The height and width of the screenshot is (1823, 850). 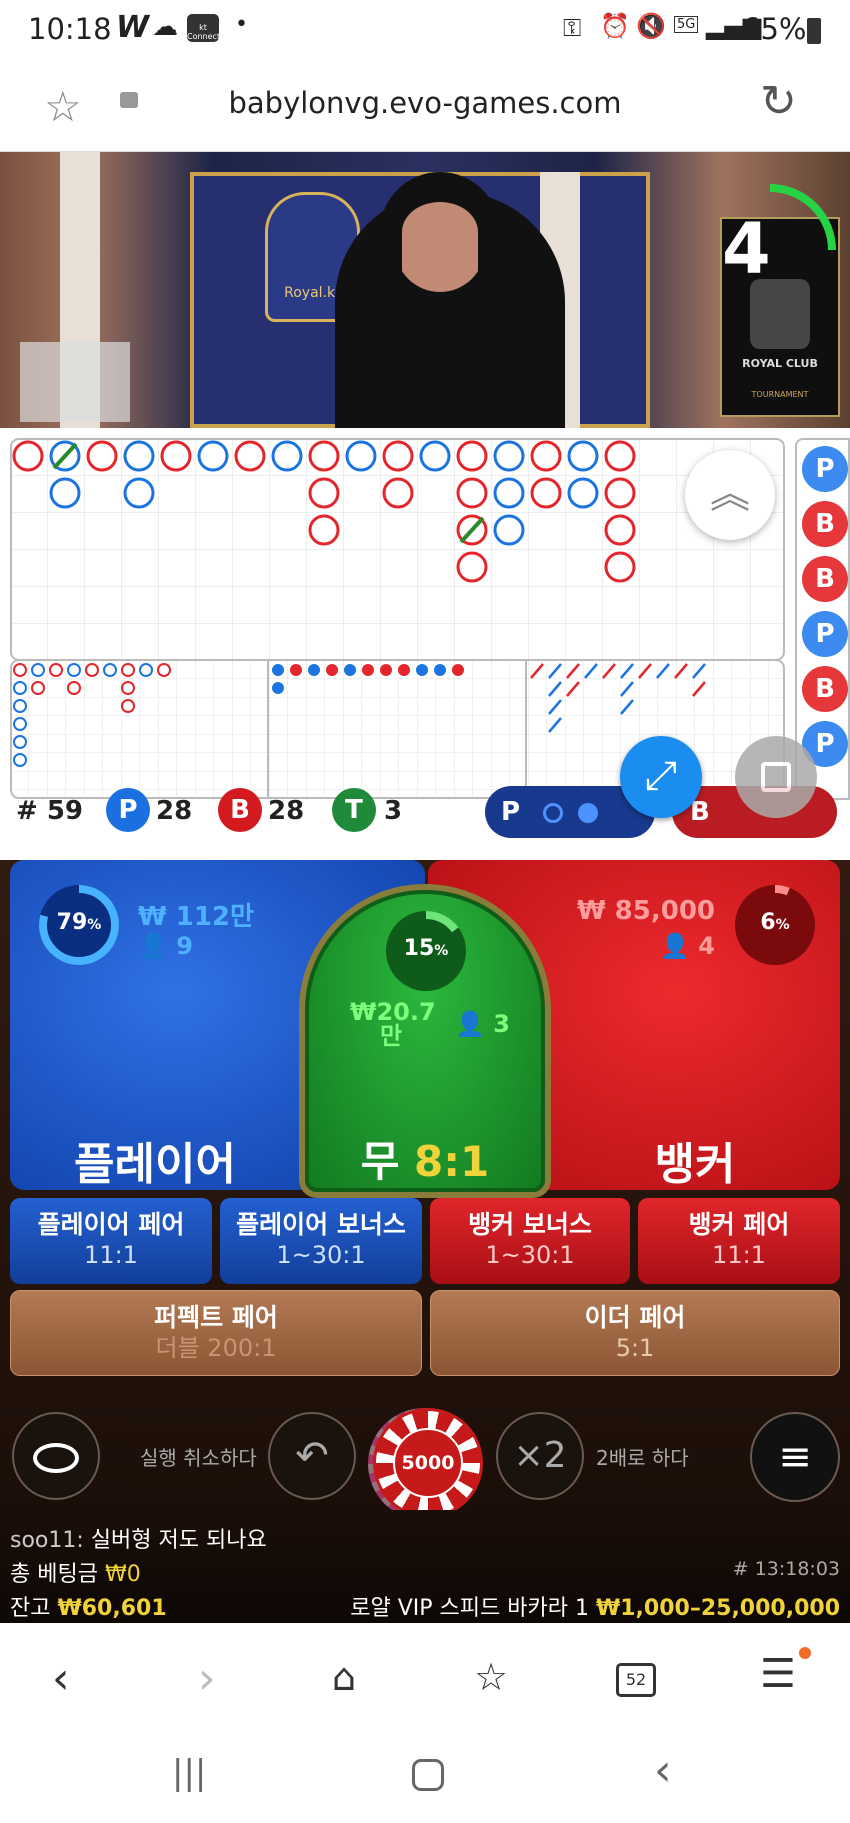 I want to click on collapse-roads-button: ︽, so click(x=730, y=495).